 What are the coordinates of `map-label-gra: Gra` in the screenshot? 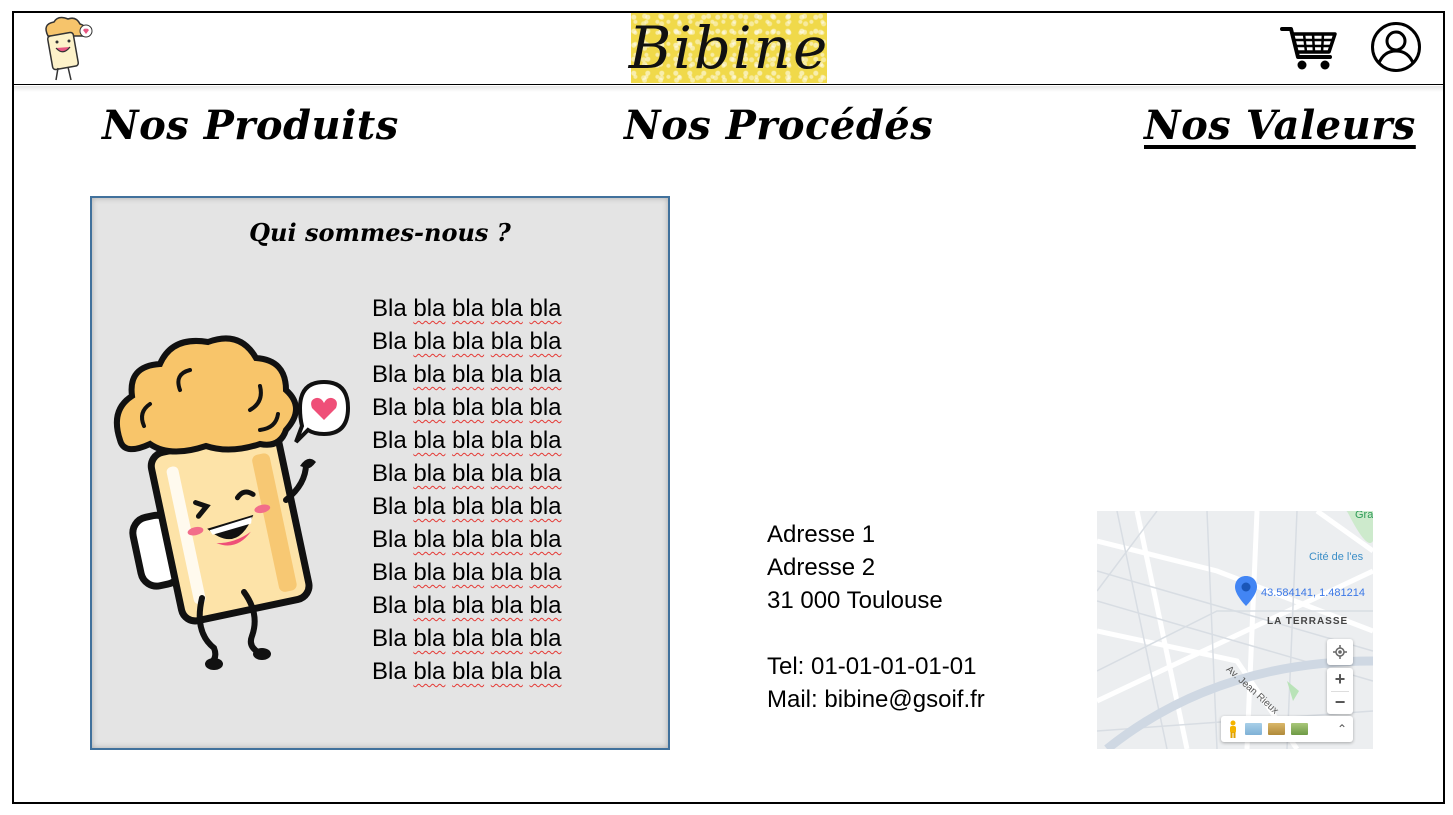 It's located at (1364, 516).